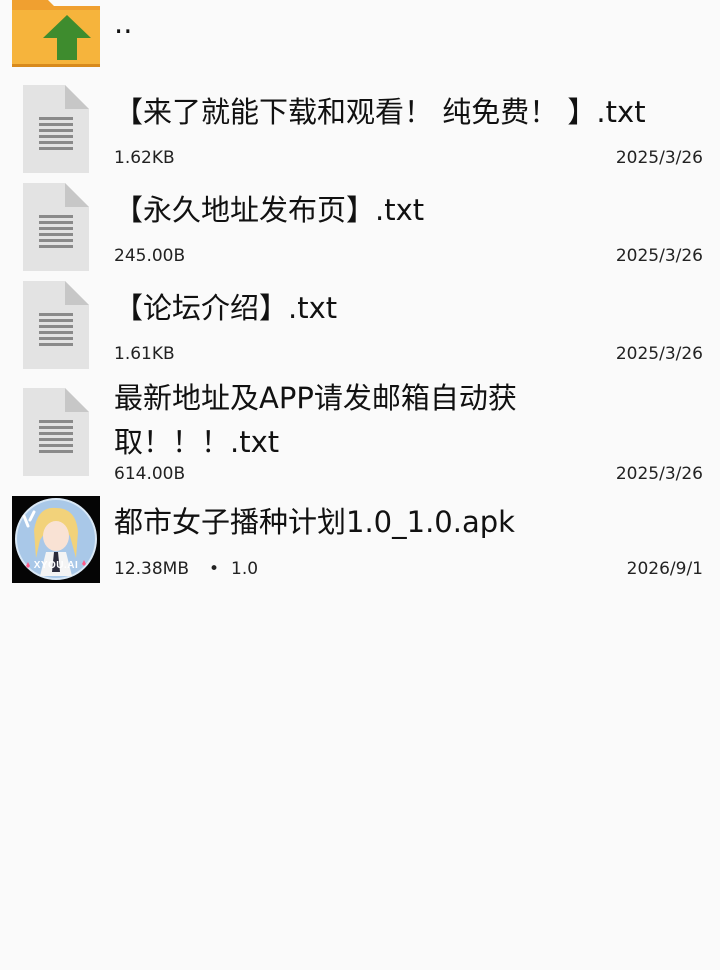 The image size is (720, 970). I want to click on file-name: 【来了就能下载和观看！ 纯免费！ 】.txt, so click(380, 112).